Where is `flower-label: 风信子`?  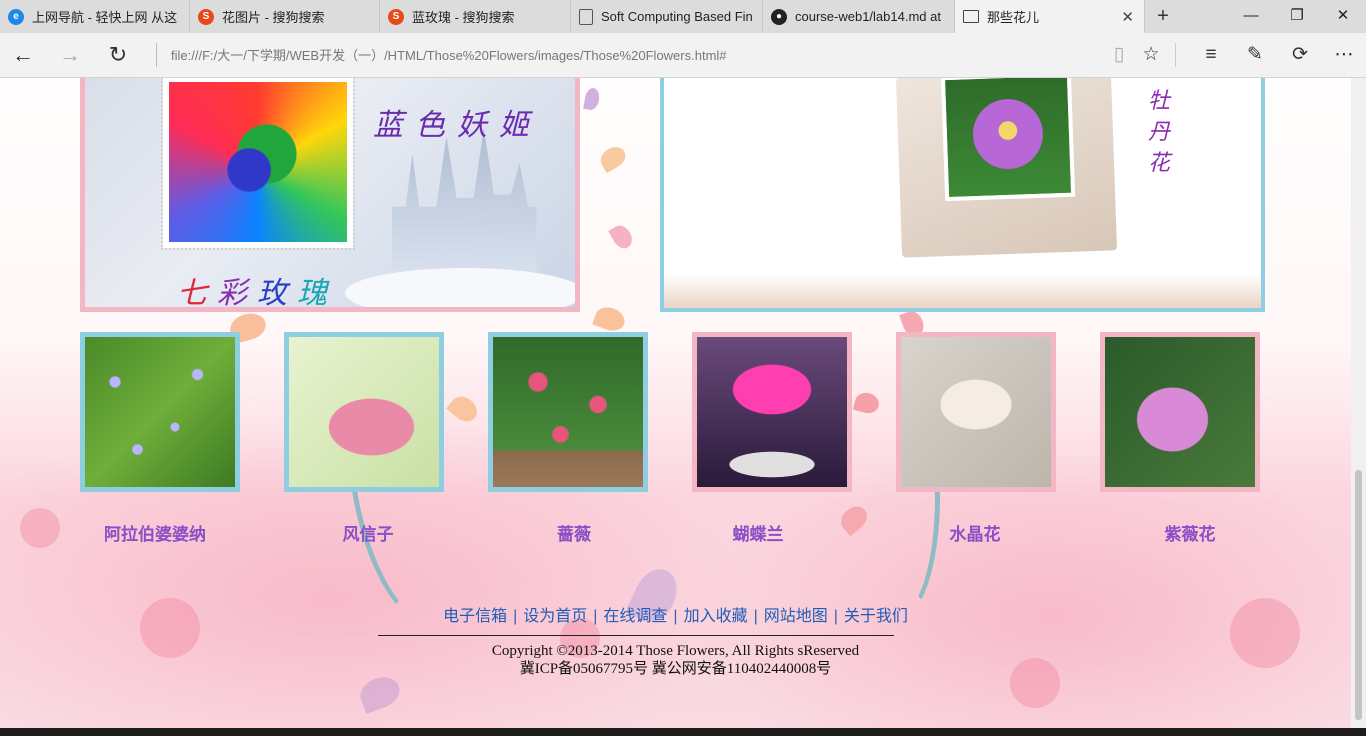 flower-label: 风信子 is located at coordinates (368, 535).